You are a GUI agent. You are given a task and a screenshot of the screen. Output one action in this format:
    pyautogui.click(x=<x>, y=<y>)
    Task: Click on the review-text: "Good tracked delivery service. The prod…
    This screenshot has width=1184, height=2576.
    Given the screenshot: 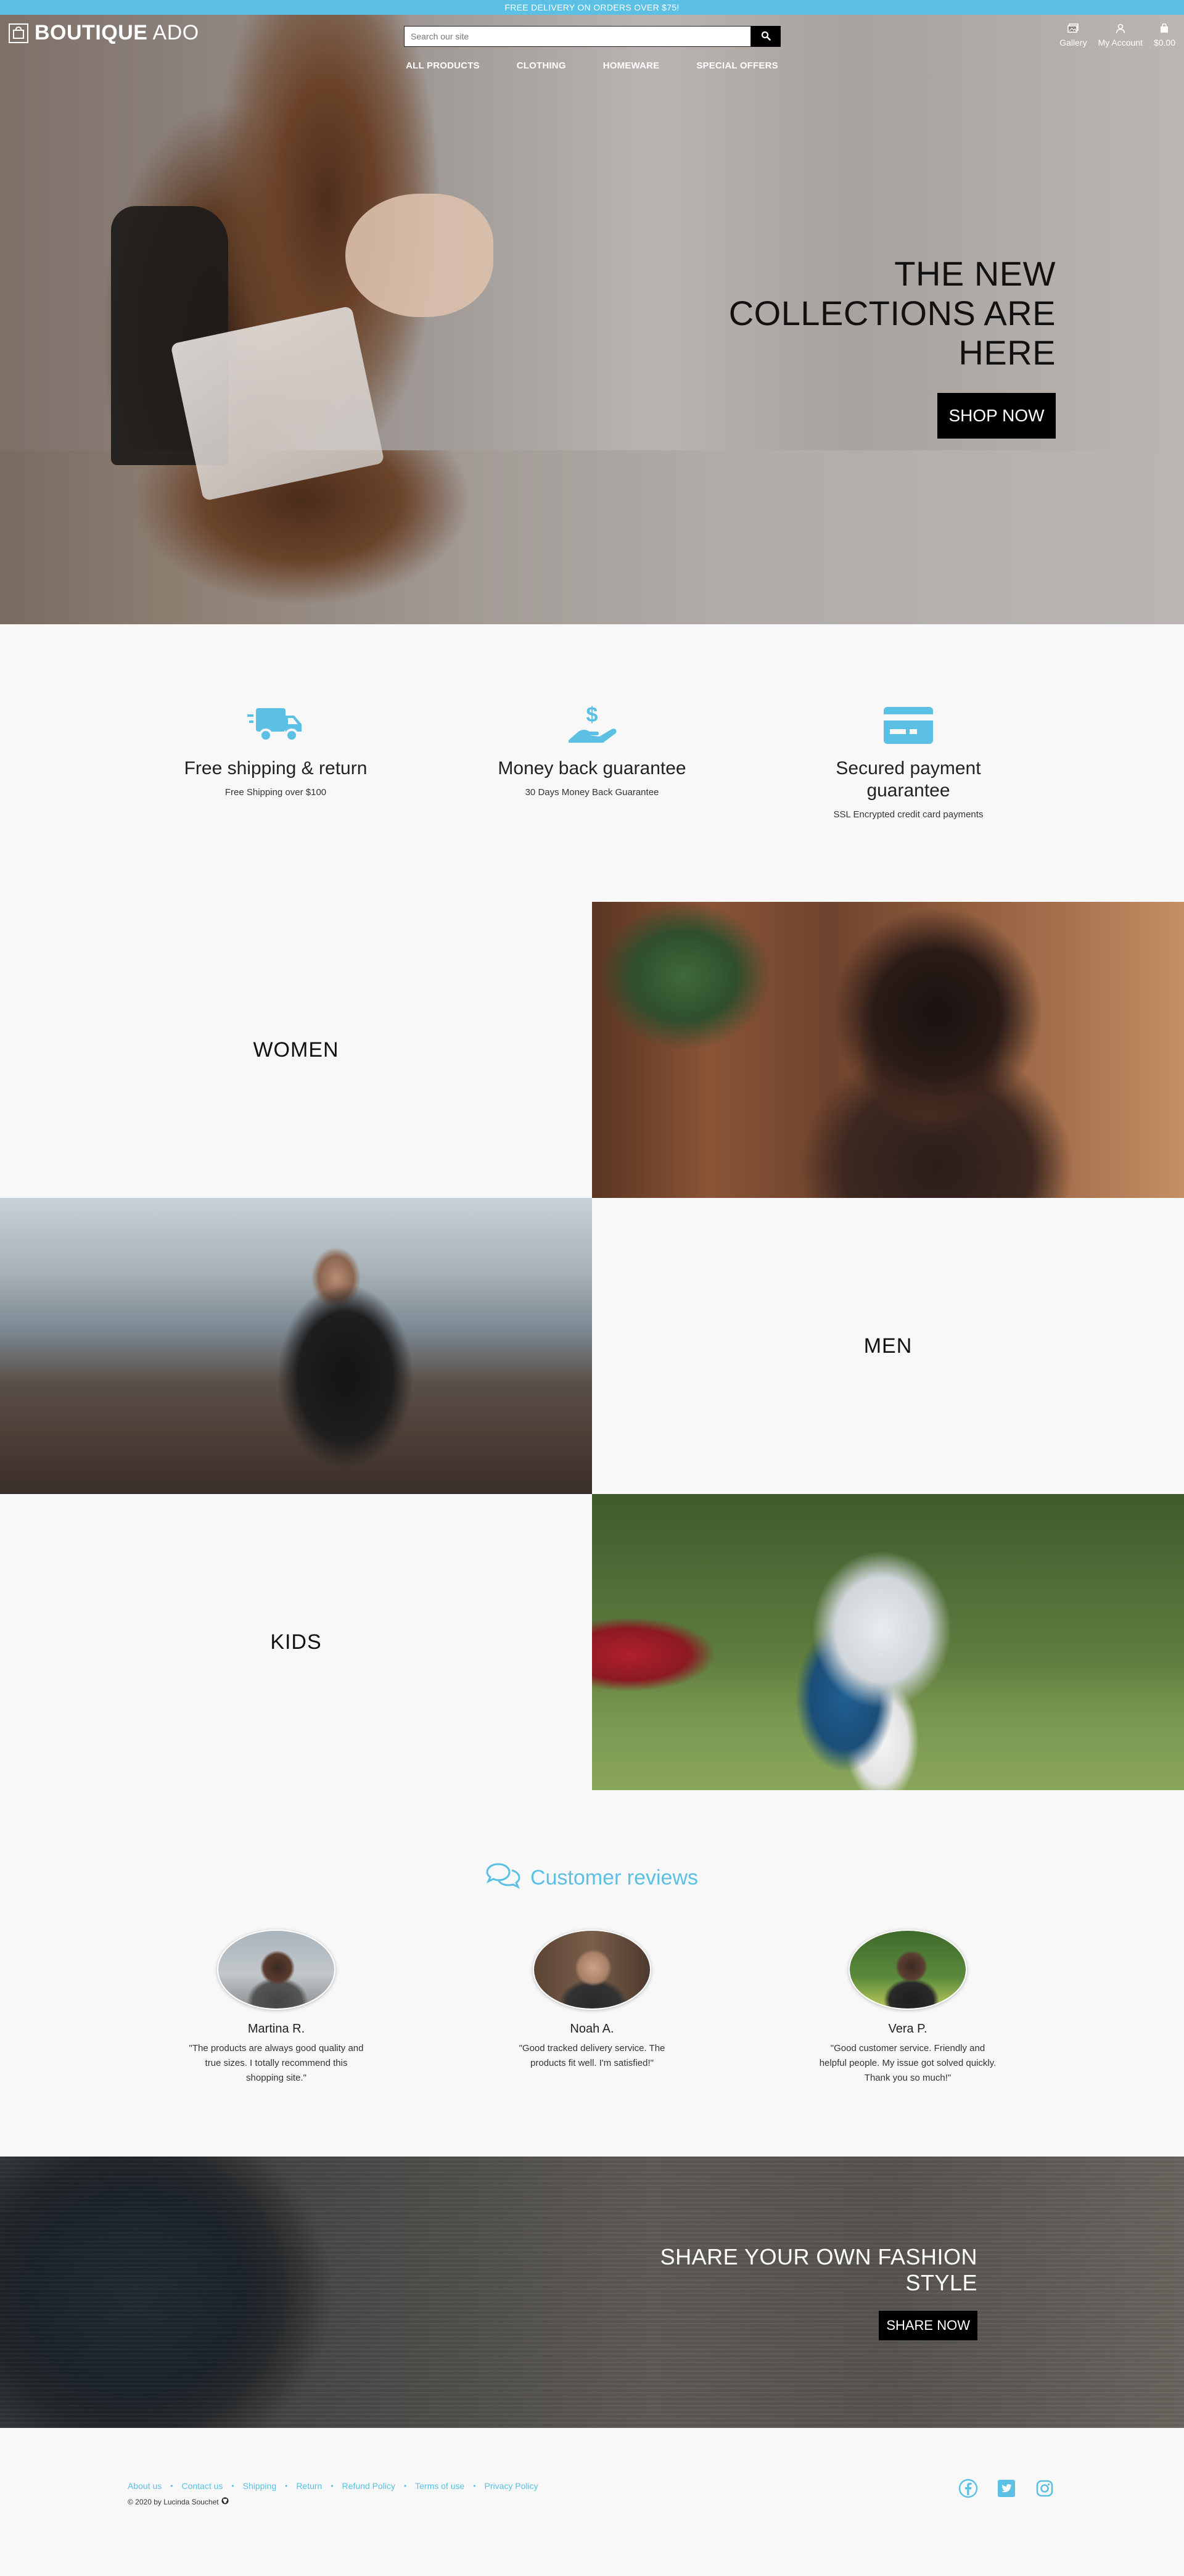 What is the action you would take?
    pyautogui.click(x=592, y=2055)
    